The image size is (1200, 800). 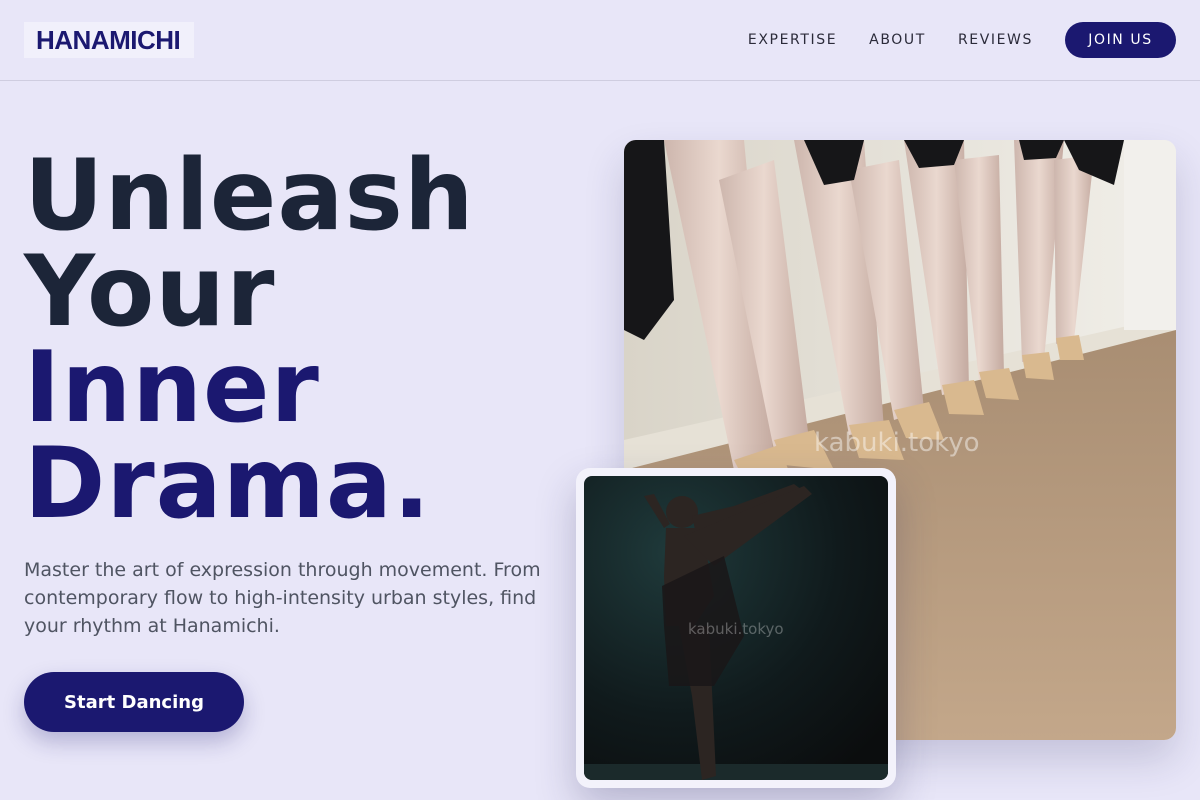 I want to click on main-photo-watermark: kabuki.tokyo, so click(x=897, y=443).